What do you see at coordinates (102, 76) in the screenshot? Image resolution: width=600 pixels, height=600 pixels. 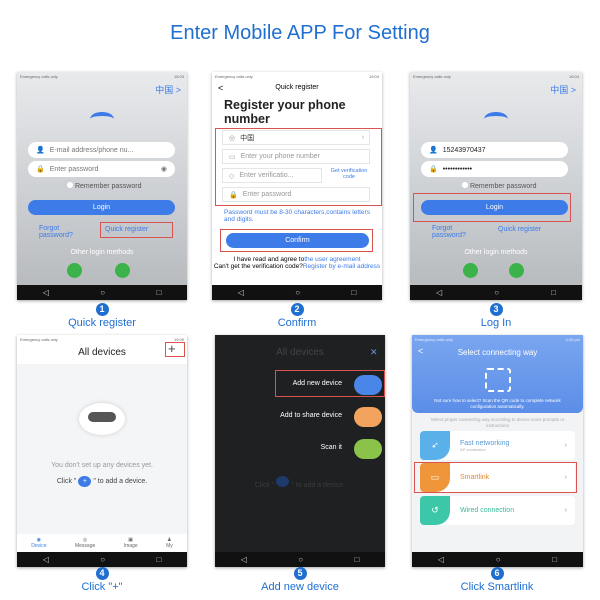 I see `status-bar: Emergency calls only 15:03` at bounding box center [102, 76].